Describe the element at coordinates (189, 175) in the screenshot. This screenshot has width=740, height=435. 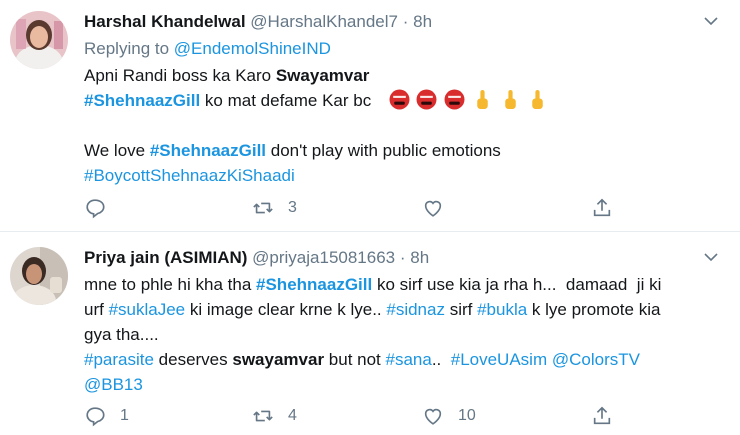
I see `hashtag-link: #BoycottShehnaazKiShaadi` at that location.